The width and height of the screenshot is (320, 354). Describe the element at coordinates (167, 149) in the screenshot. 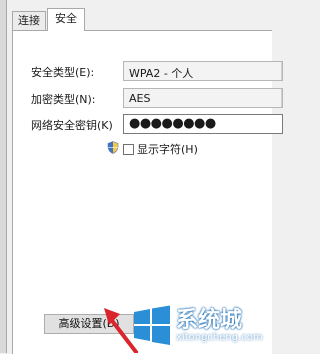

I see `show-characters-label: 显示字符(H)` at that location.